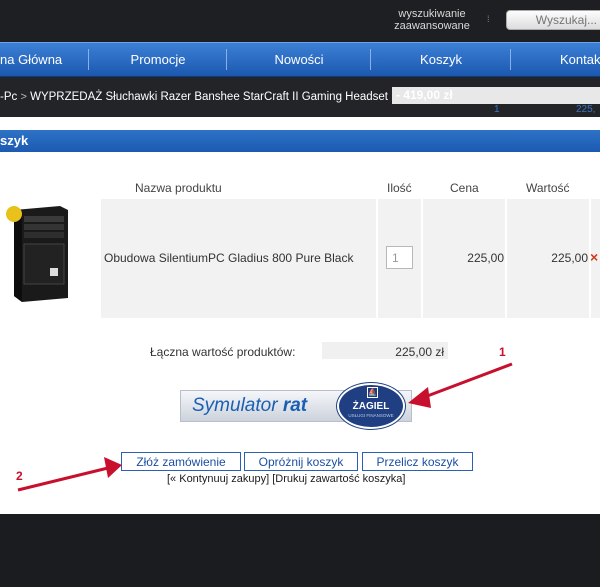 The image size is (600, 587). Describe the element at coordinates (63, 479) in the screenshot. I see `arrow-2-line` at that location.